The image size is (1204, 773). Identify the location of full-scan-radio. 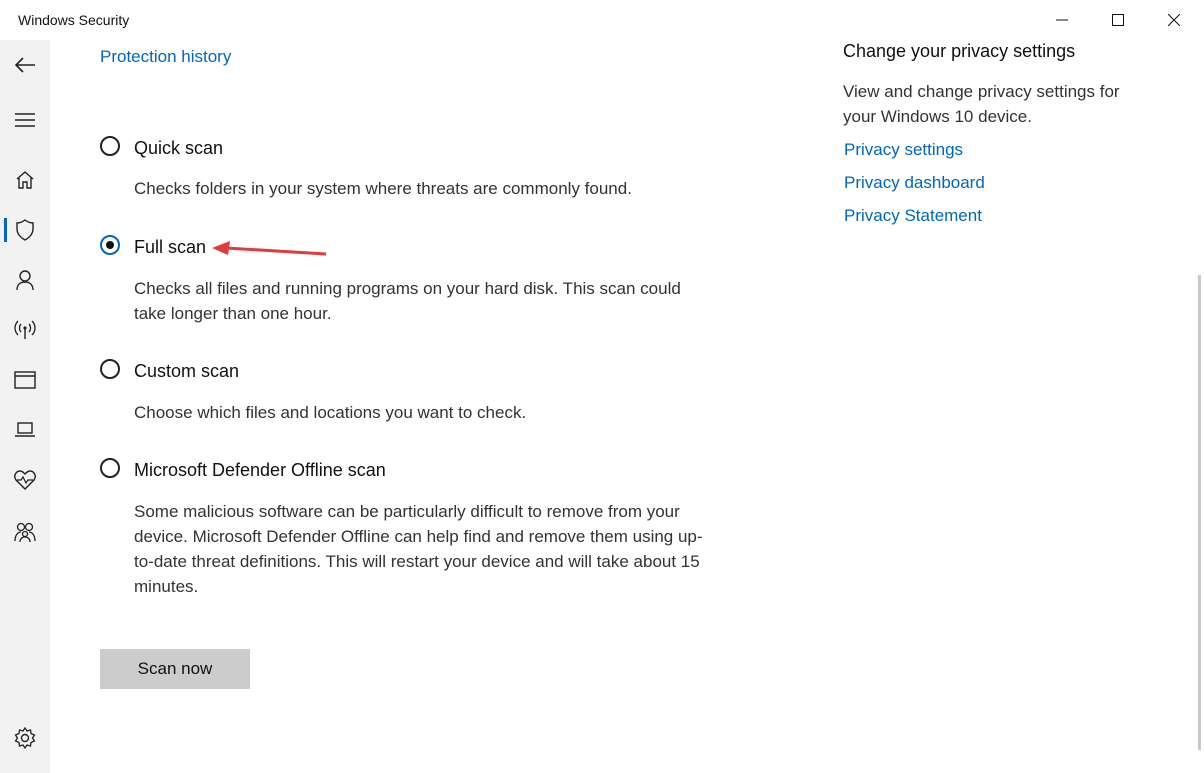
(110, 245).